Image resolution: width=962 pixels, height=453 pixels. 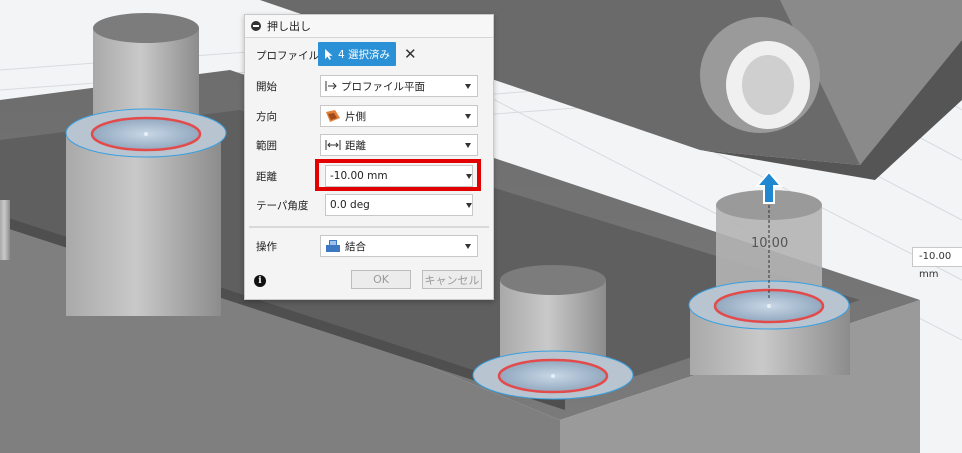 What do you see at coordinates (266, 176) in the screenshot?
I see `distance-label: 距離` at bounding box center [266, 176].